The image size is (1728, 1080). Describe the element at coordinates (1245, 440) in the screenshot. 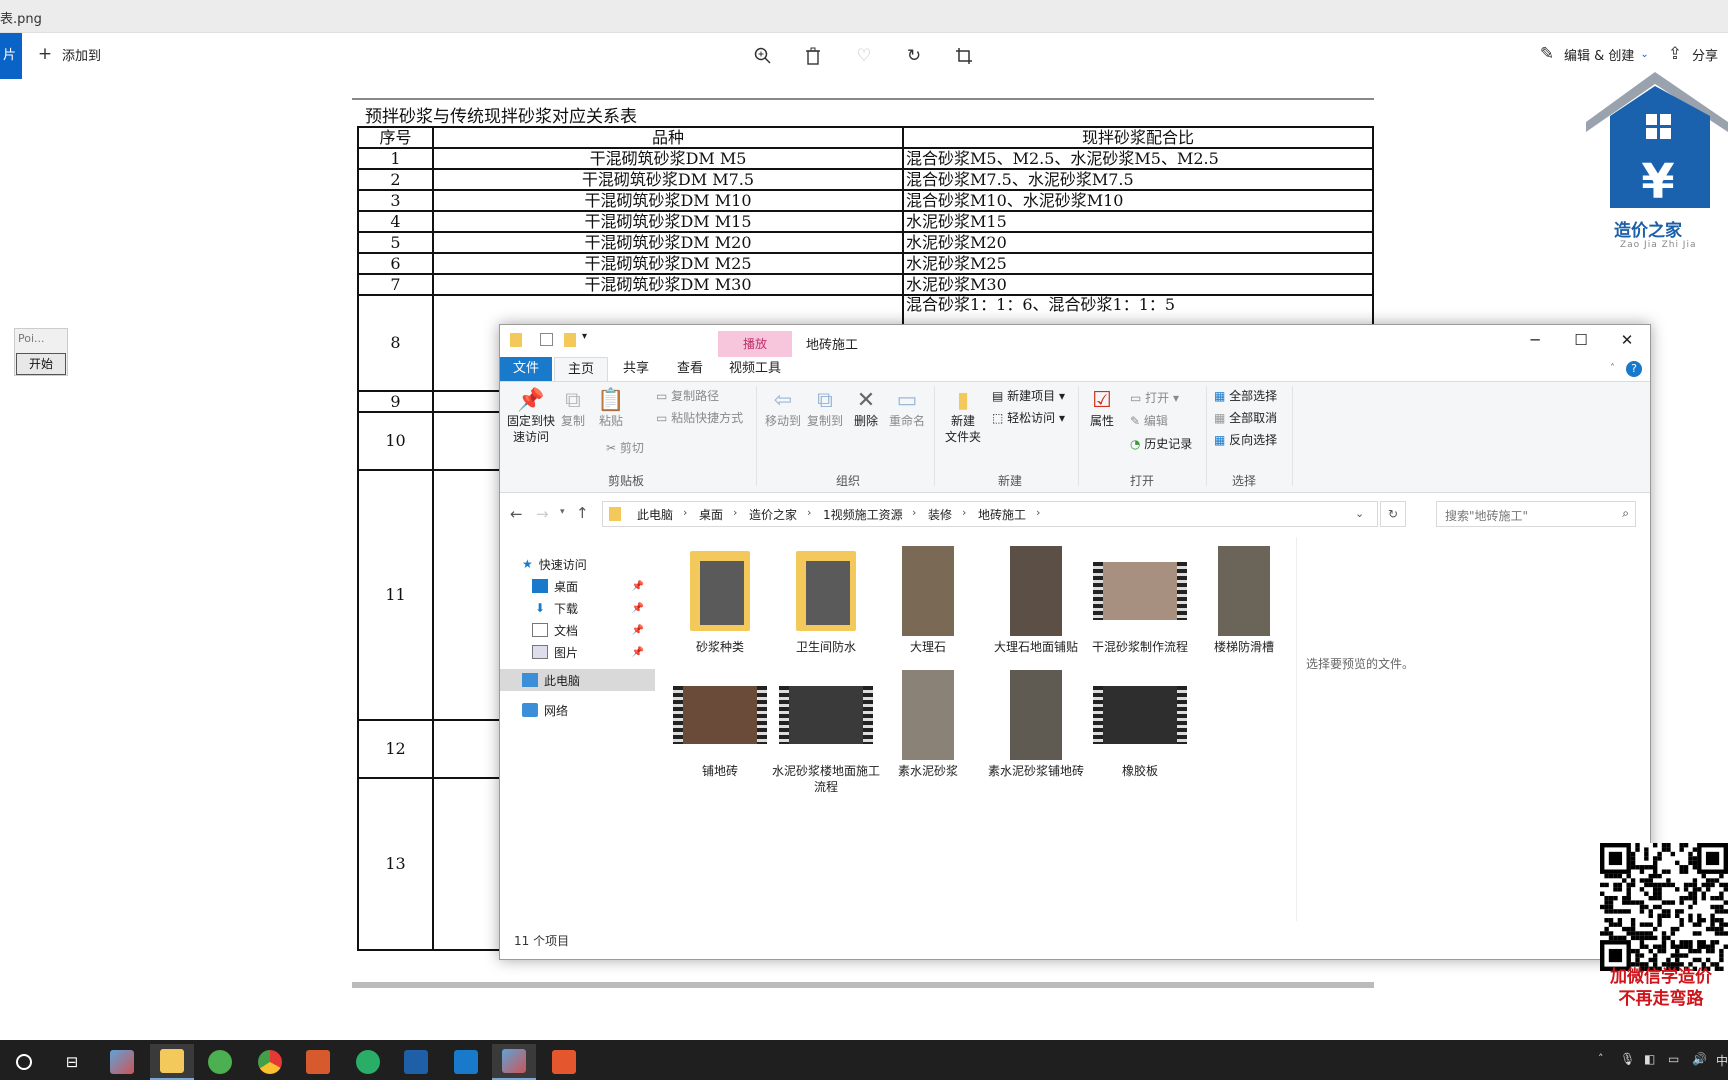

I see `invert-selection-button: ▦ 反向选择` at that location.